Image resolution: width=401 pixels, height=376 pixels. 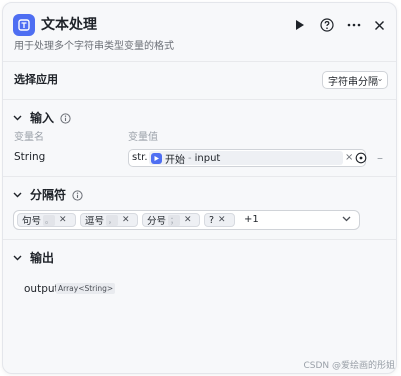 I want to click on output-section-header: 输出, so click(x=33, y=258).